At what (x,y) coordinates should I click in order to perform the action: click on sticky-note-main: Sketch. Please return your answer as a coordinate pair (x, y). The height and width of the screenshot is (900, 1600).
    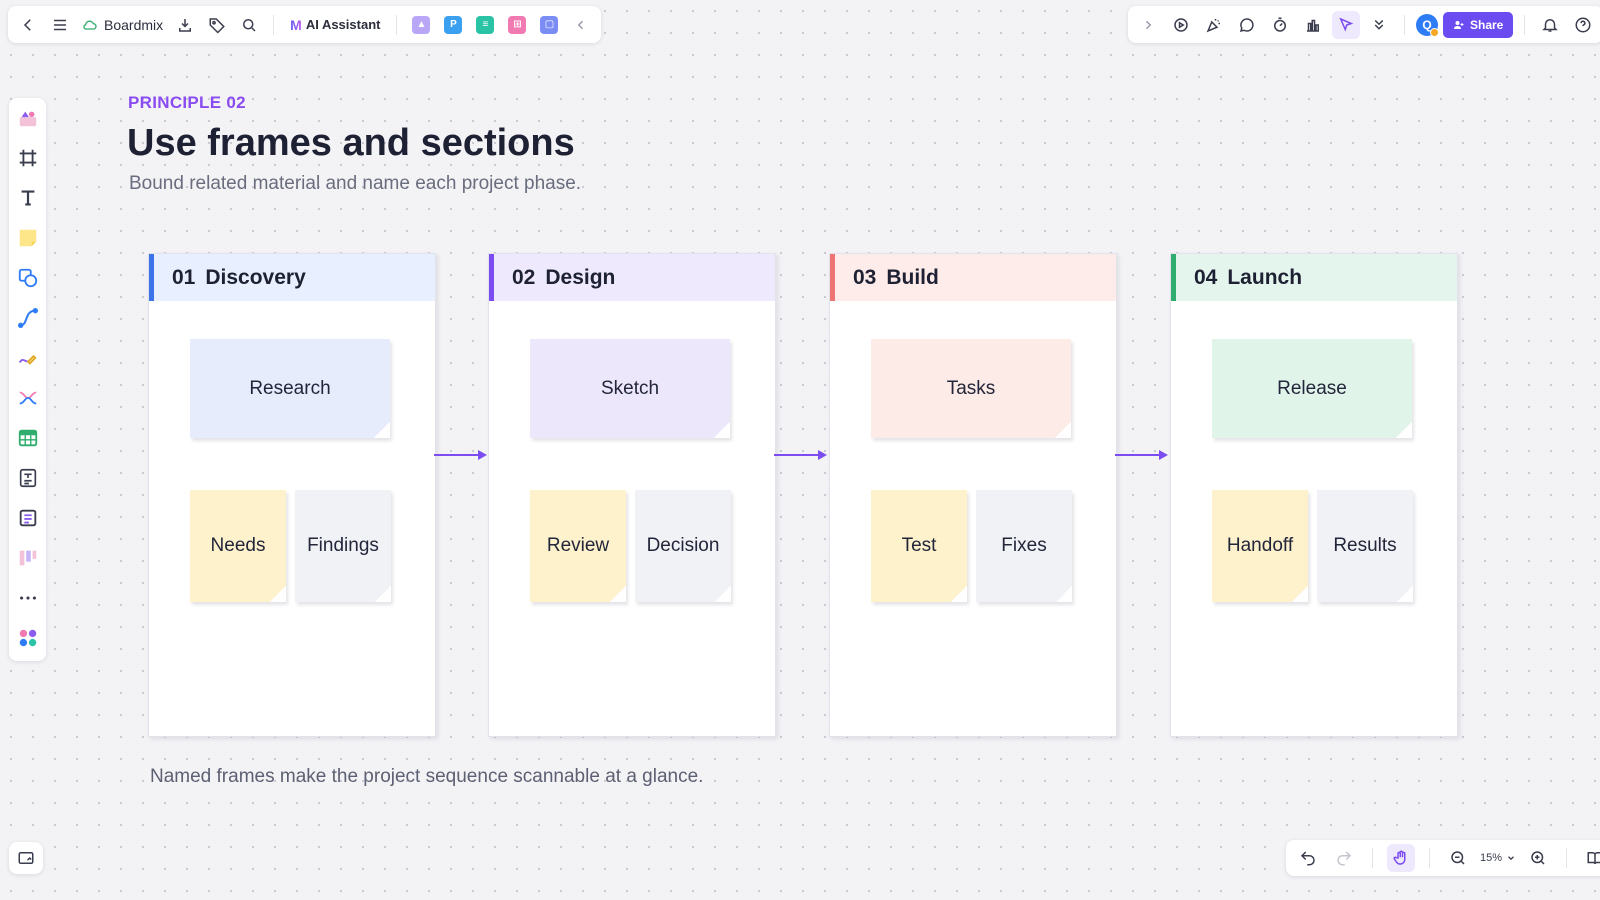
    Looking at the image, I should click on (630, 388).